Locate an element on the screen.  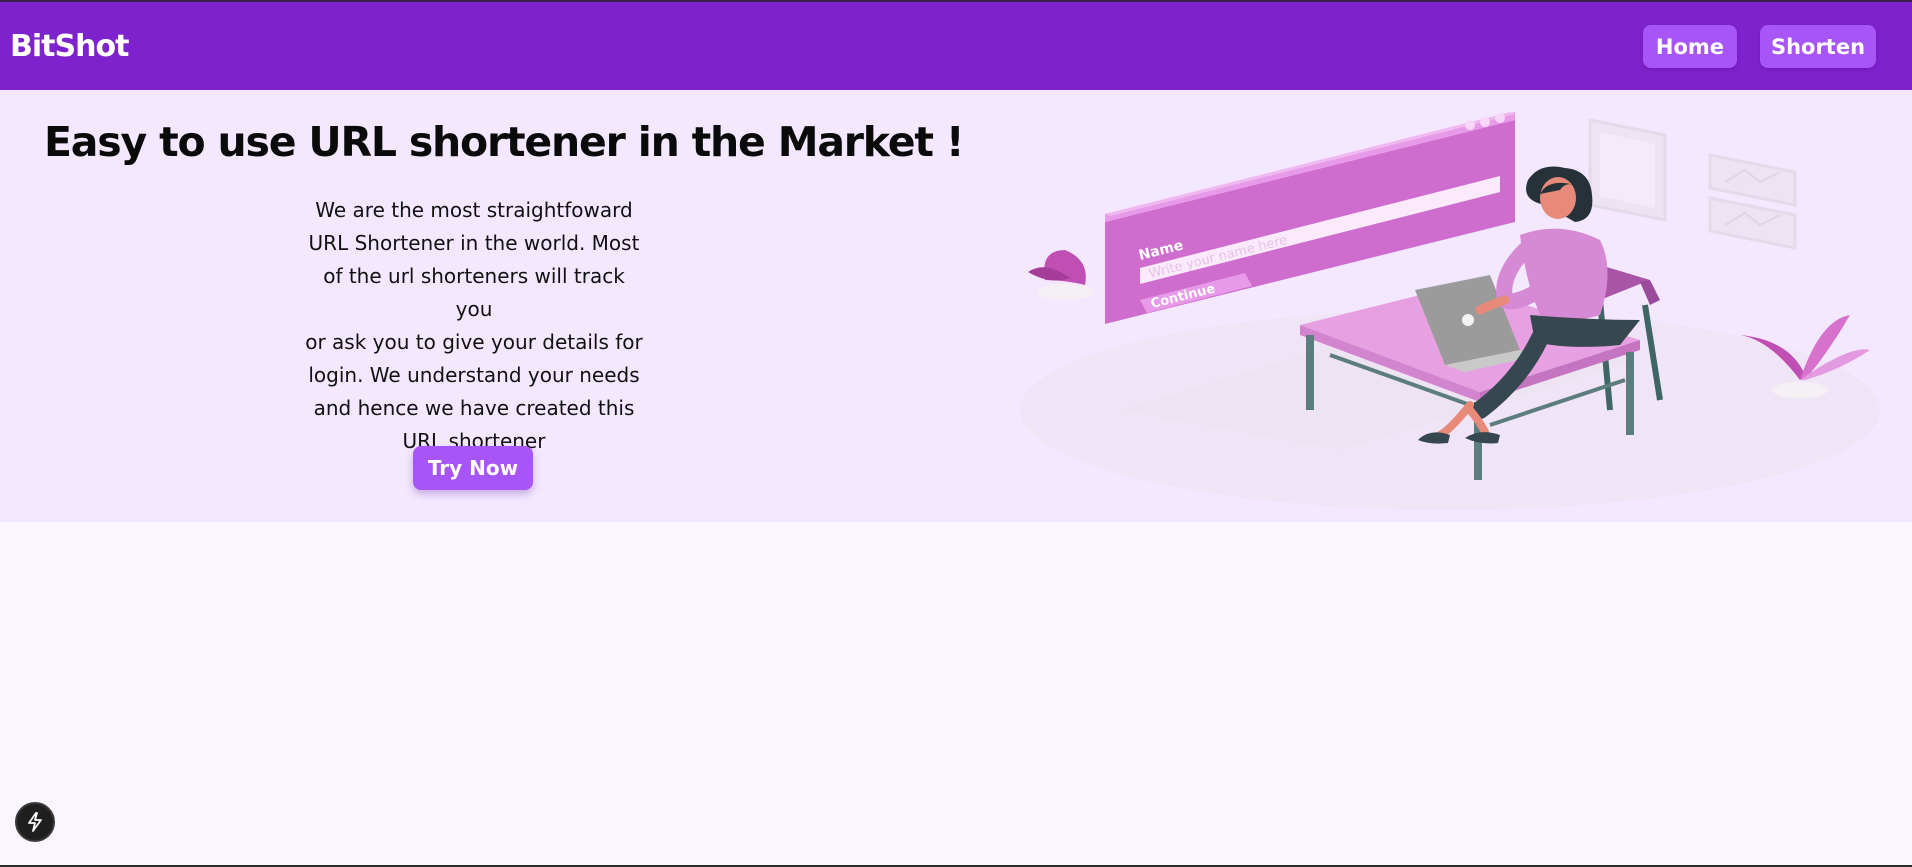
hero-description-line: of the url shorteners will track you is located at coordinates (474, 292).